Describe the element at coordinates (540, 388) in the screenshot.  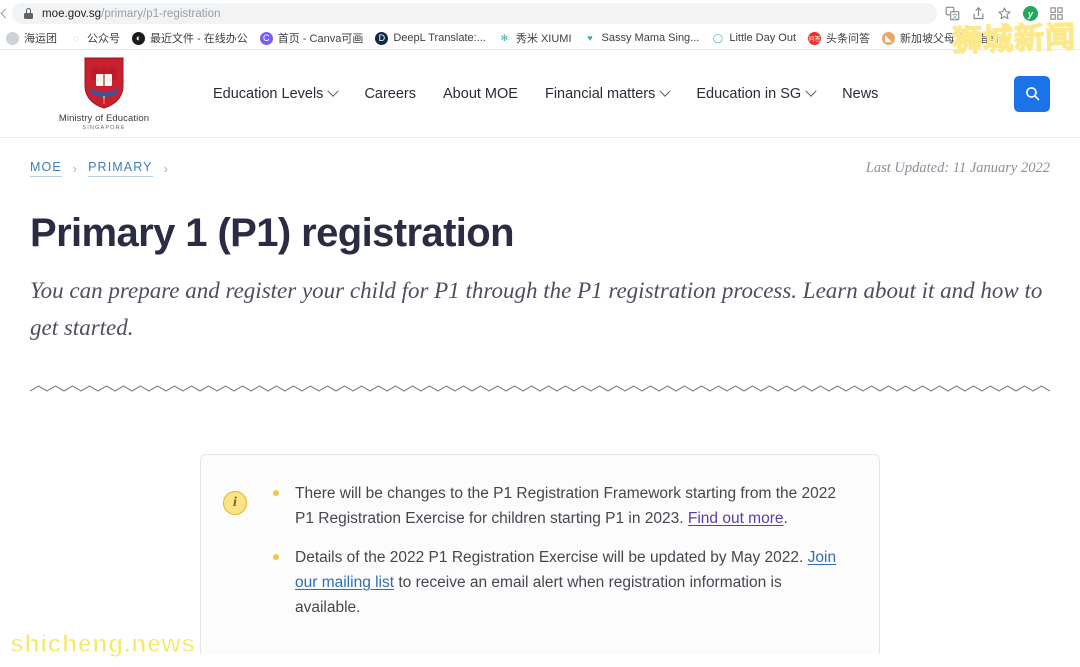
I see `zigzag-divider` at that location.